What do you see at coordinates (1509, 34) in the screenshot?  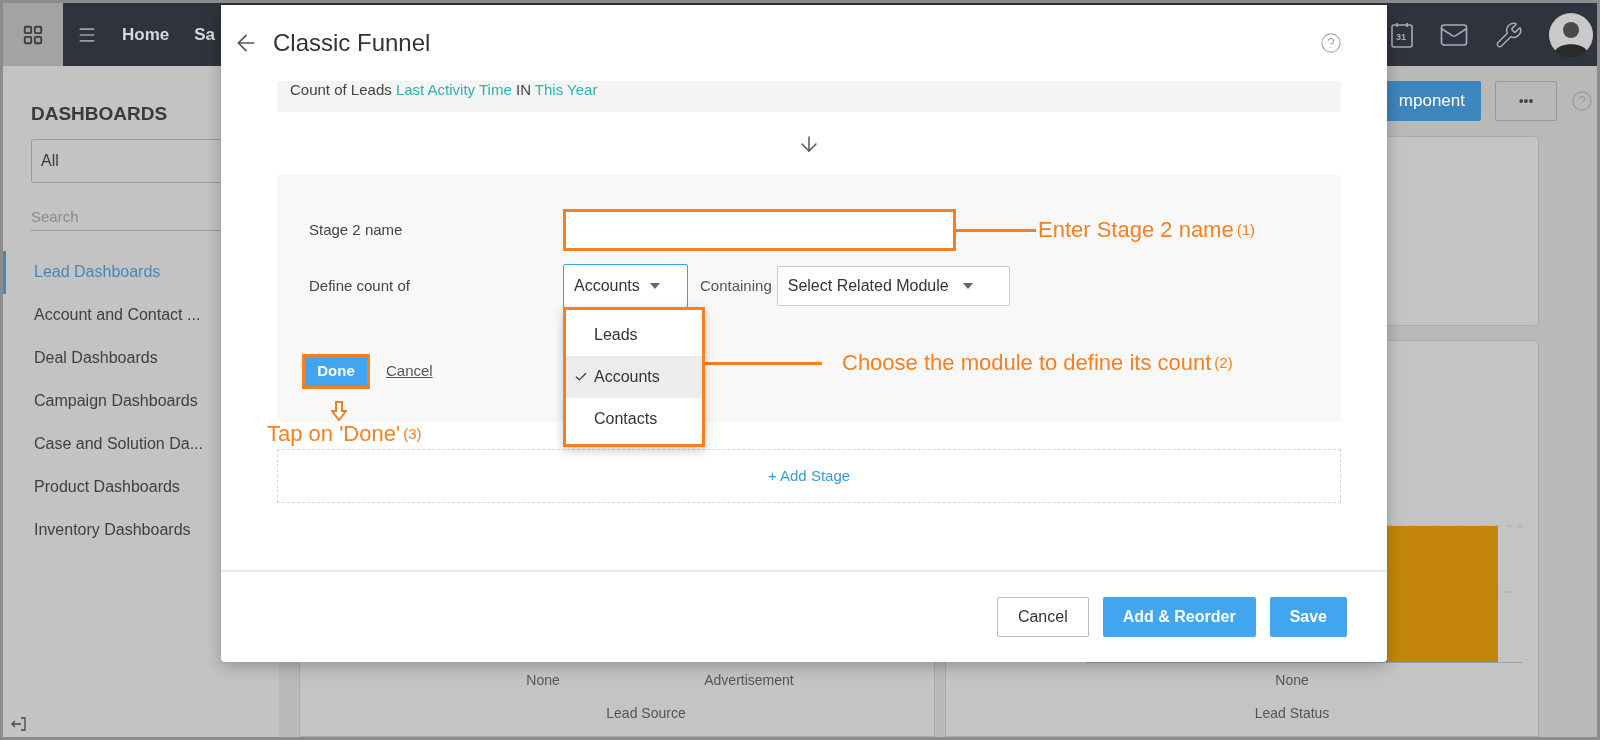 I see `tools-icon` at bounding box center [1509, 34].